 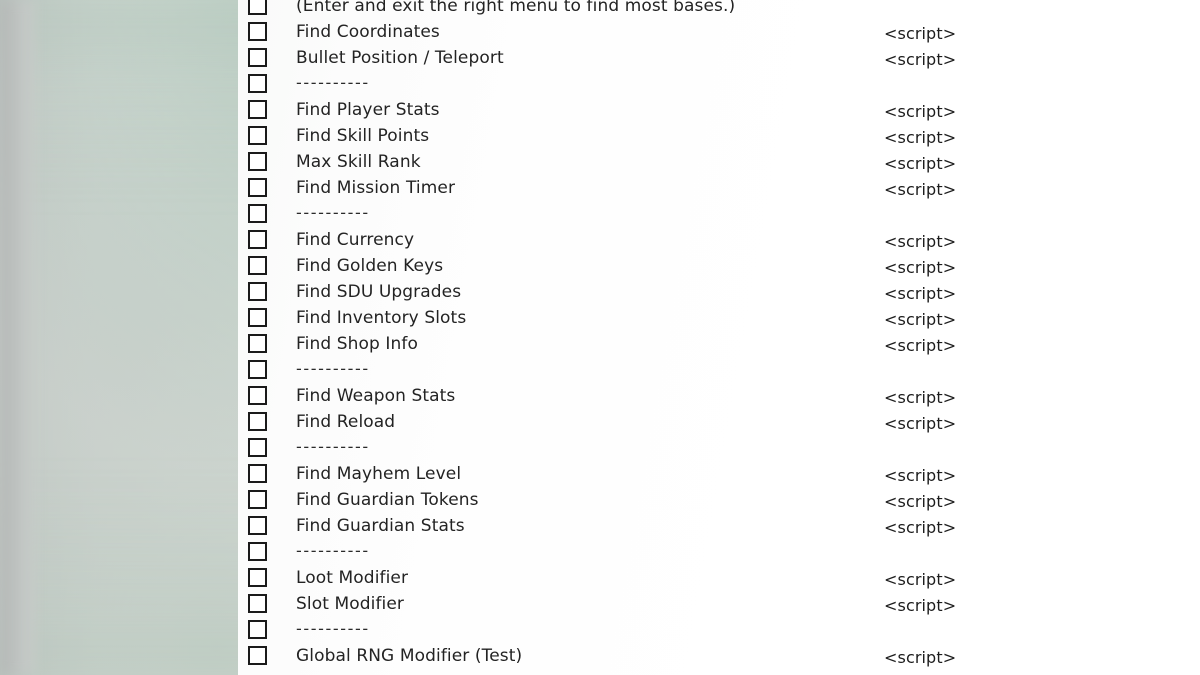 I want to click on list-row: Find SDU Upgrades <script>, so click(x=600, y=292).